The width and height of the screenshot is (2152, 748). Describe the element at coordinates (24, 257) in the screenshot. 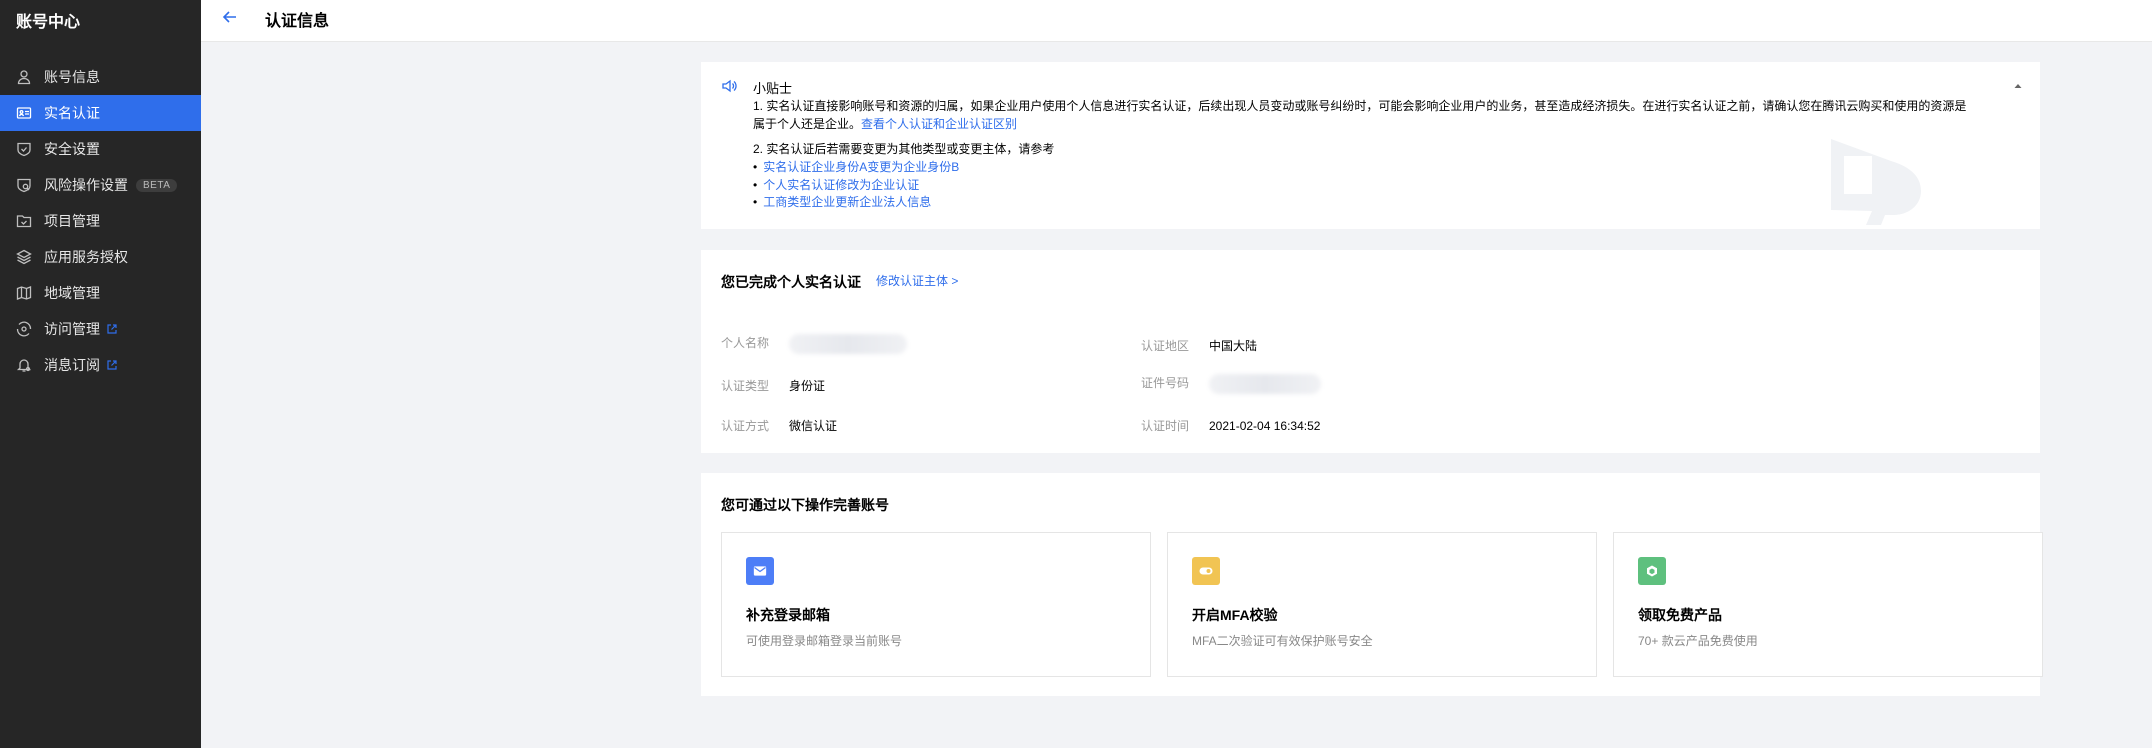

I see `layers-icon` at that location.